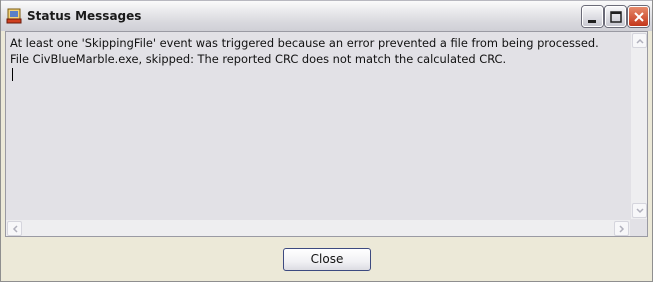  What do you see at coordinates (592, 16) in the screenshot?
I see `minimize-button` at bounding box center [592, 16].